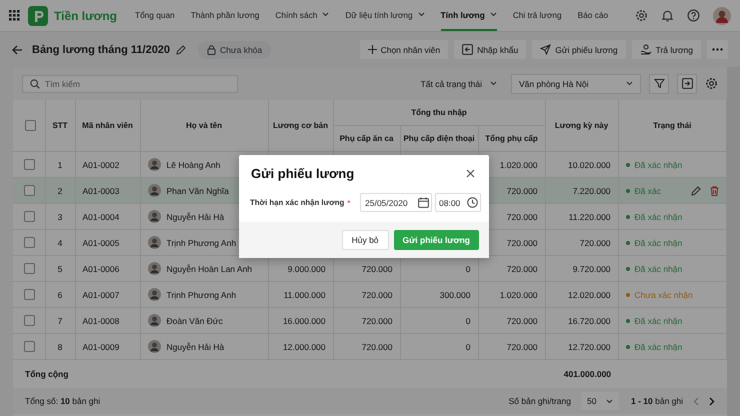 Image resolution: width=740 pixels, height=416 pixels. What do you see at coordinates (30, 125) in the screenshot?
I see `select-all-checkbox` at bounding box center [30, 125].